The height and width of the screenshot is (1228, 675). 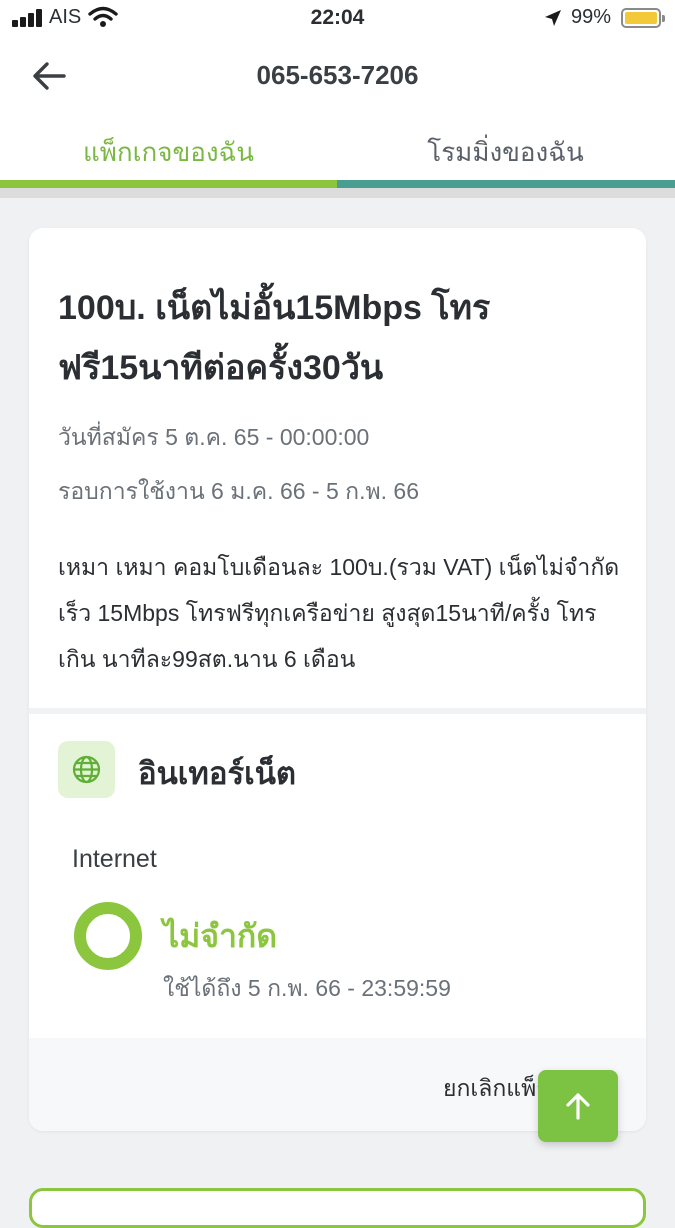 I want to click on battery-icon, so click(x=643, y=18).